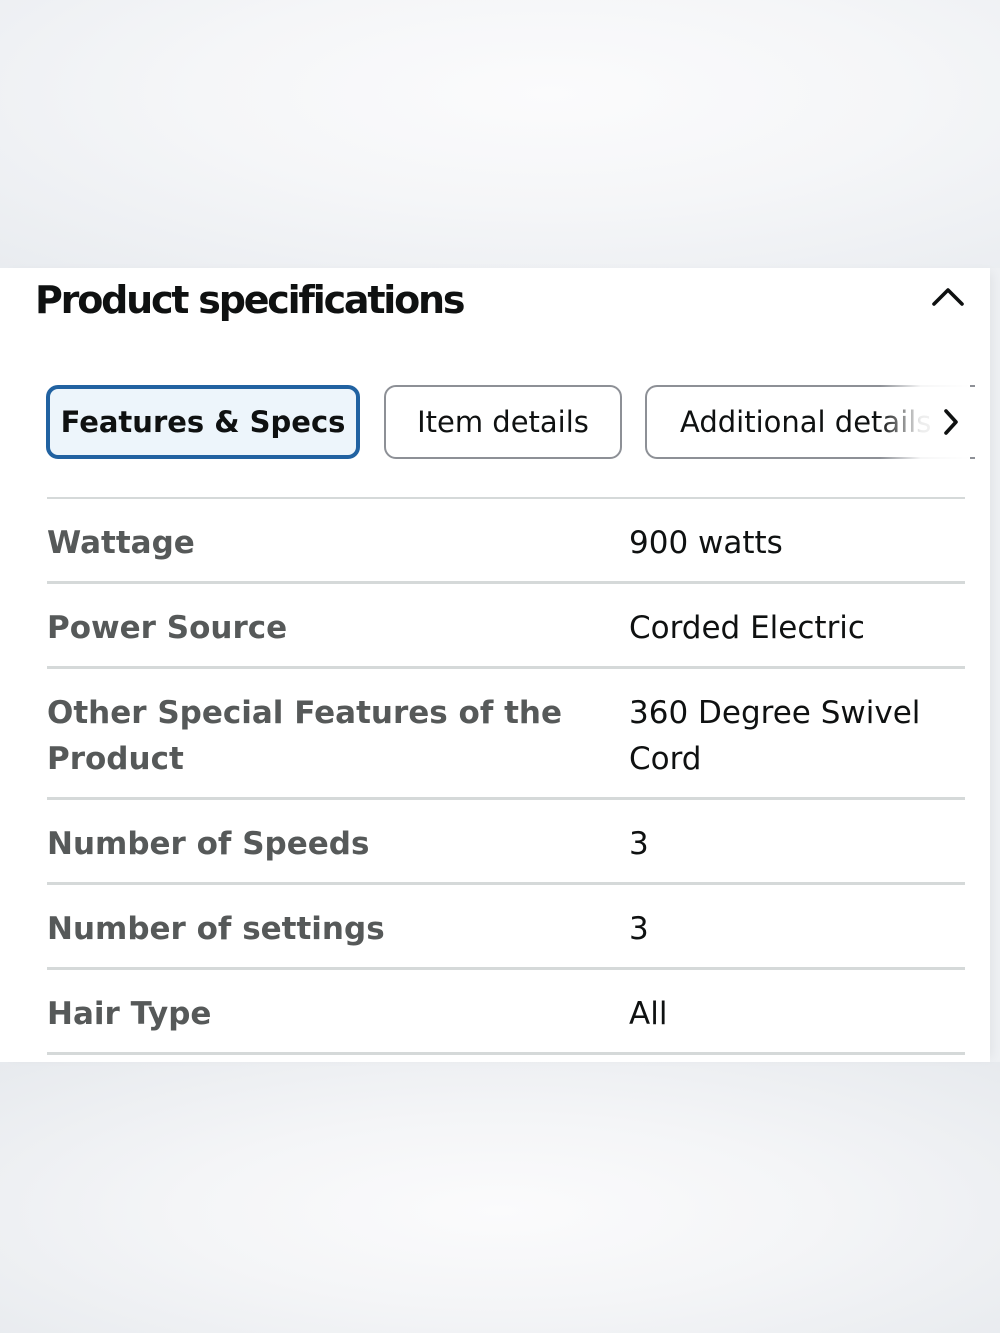 The image size is (1000, 1333). Describe the element at coordinates (208, 844) in the screenshot. I see `spec-name: Number of Speeds` at that location.